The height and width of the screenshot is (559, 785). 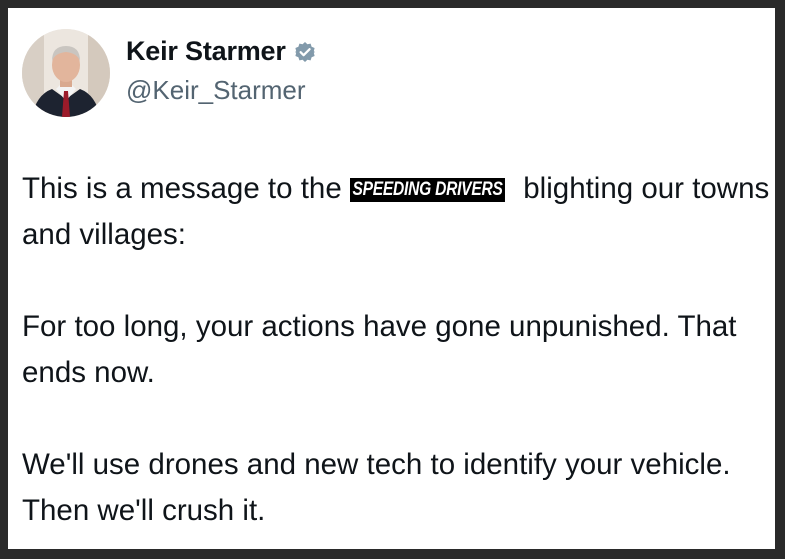 What do you see at coordinates (216, 90) in the screenshot?
I see `author-handle: @Keir_Starmer` at bounding box center [216, 90].